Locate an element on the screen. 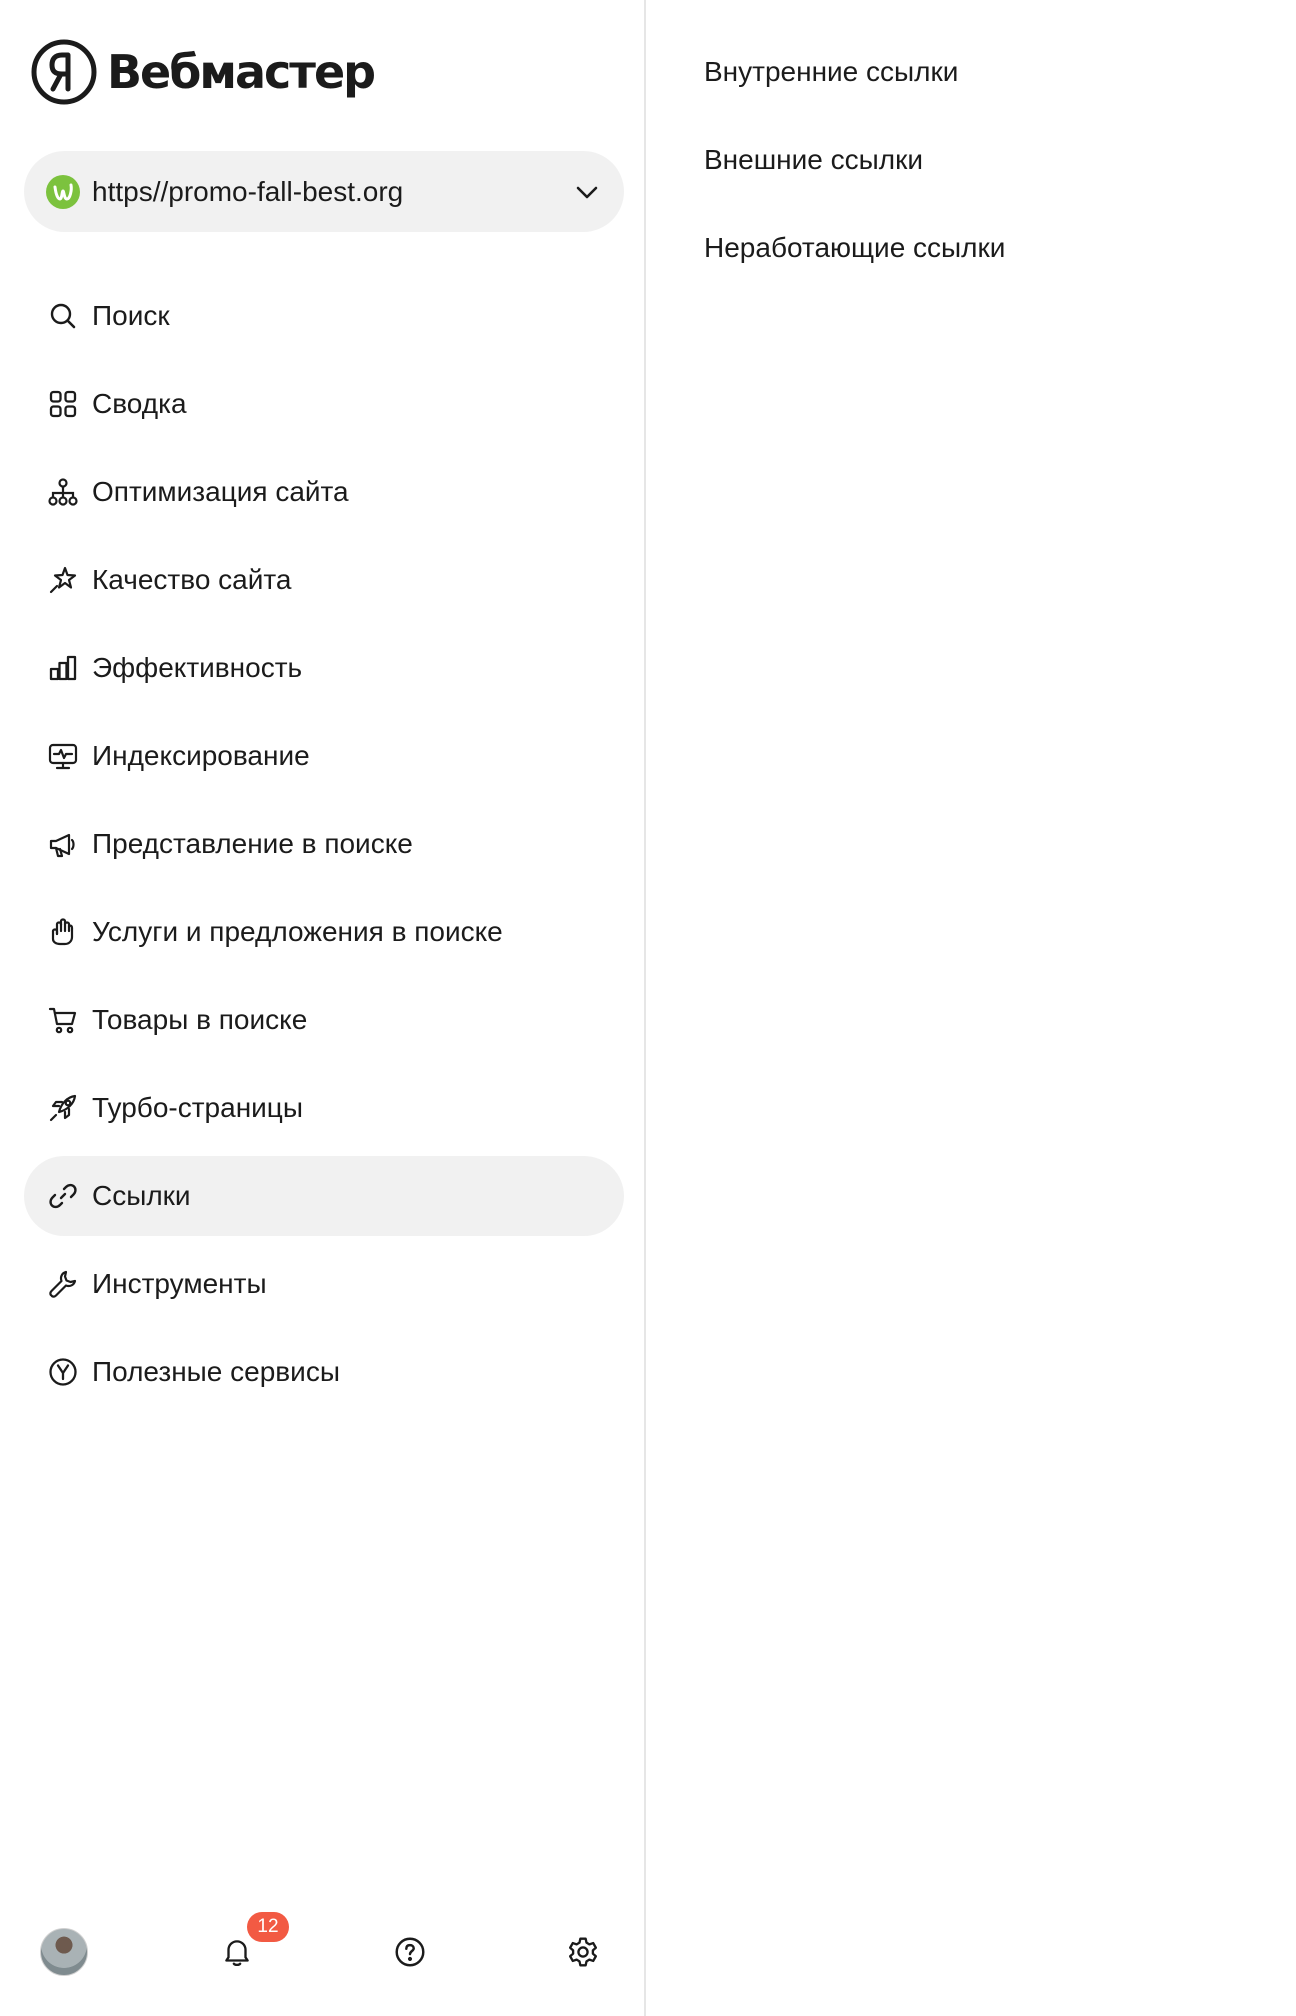 This screenshot has height=2016, width=1296. submenu-item-broken-links: Неработающие ссылки is located at coordinates (854, 276).